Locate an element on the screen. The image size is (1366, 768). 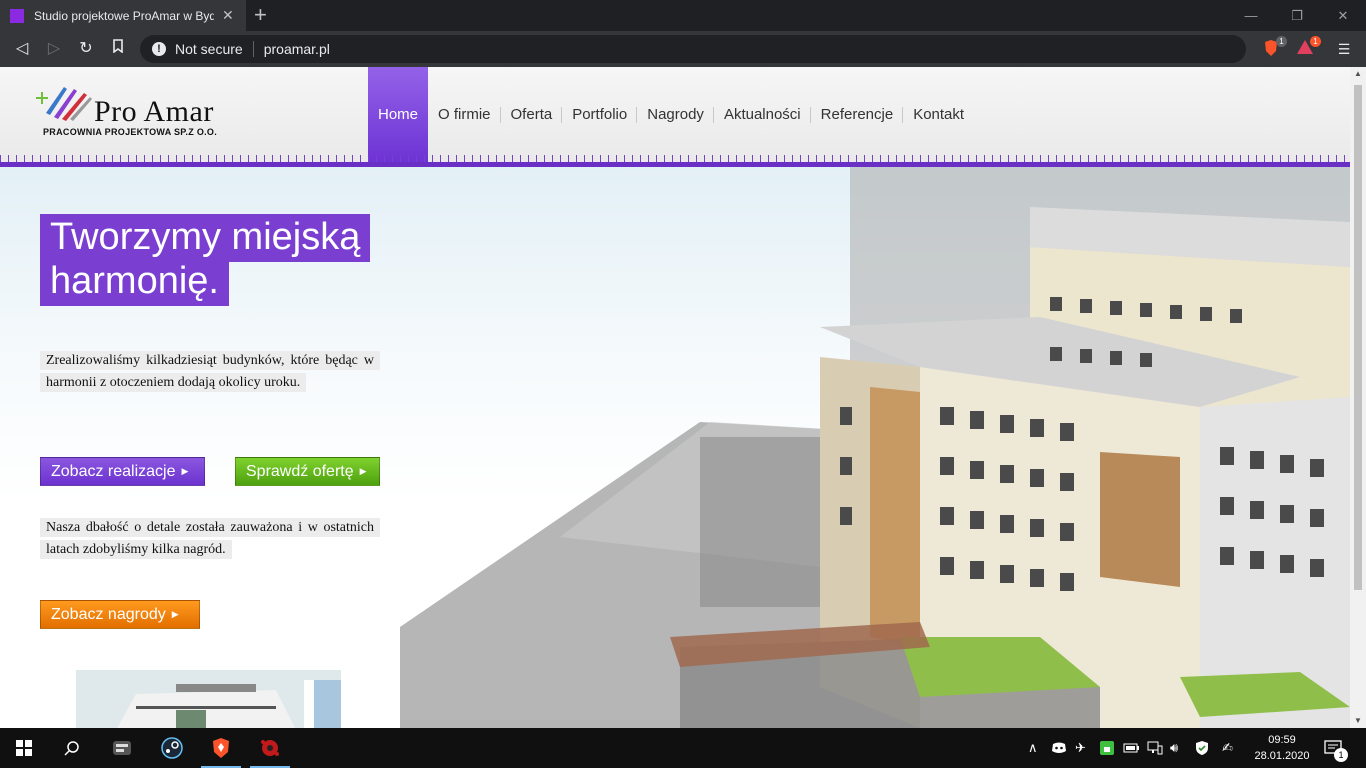
windows-taskbar: ∧ ✈ 🔊︎ ✍︎ 09:59 28.01.2020 1 is located at coordinates (683, 748).